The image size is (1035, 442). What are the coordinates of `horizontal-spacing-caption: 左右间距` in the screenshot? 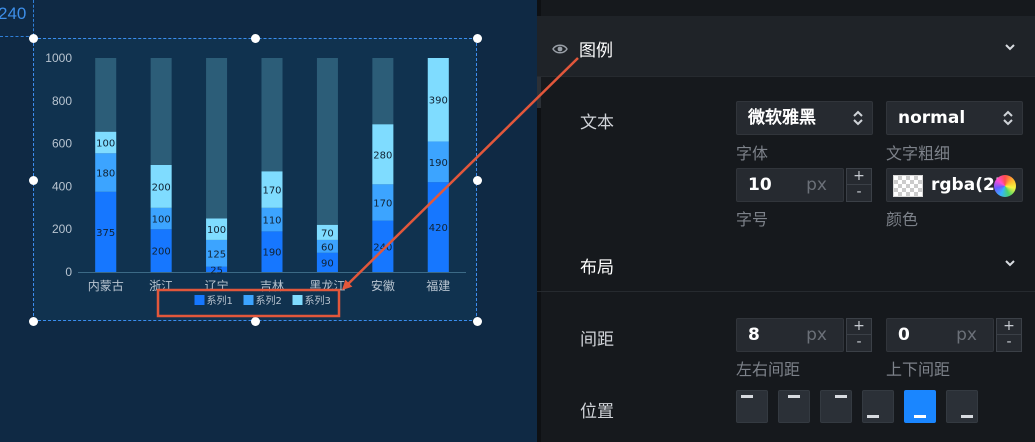 It's located at (768, 369).